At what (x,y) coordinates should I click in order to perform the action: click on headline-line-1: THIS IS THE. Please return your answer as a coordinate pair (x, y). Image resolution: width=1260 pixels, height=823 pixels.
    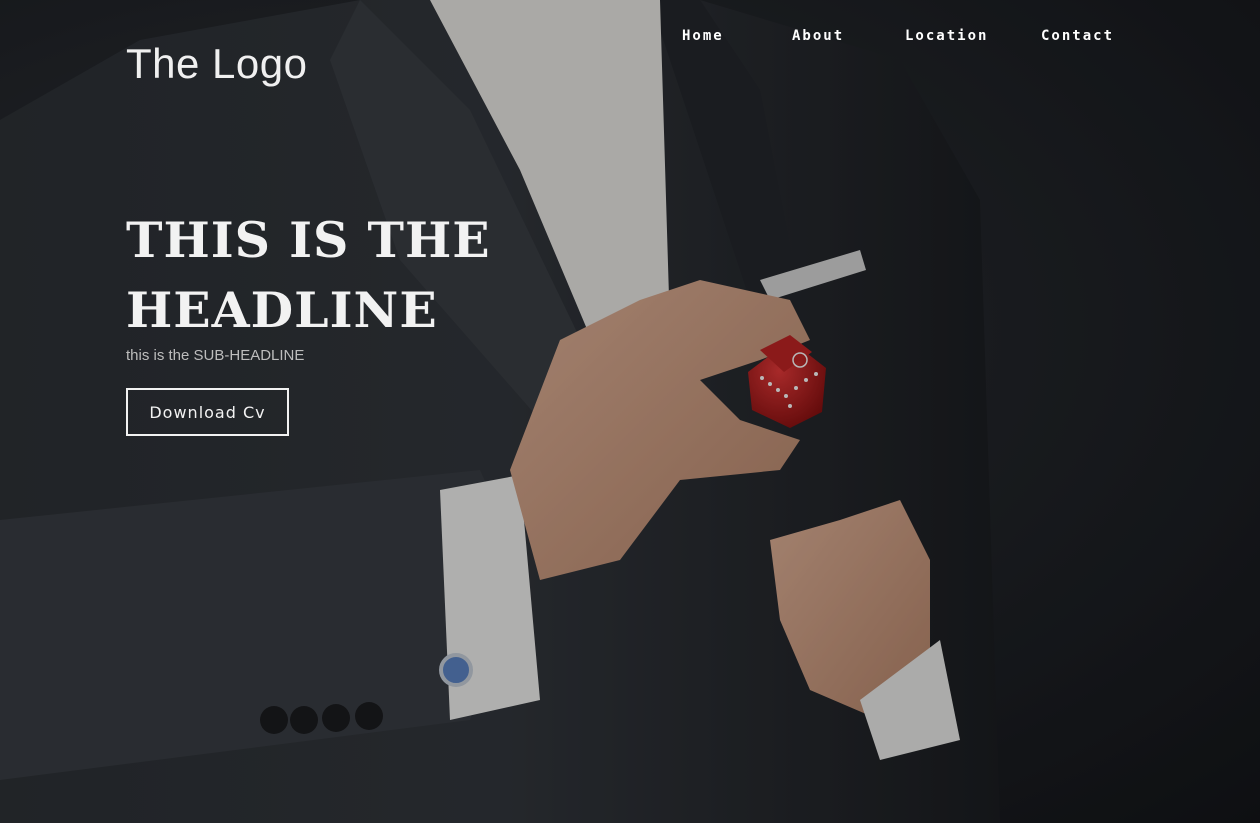
    Looking at the image, I should click on (308, 240).